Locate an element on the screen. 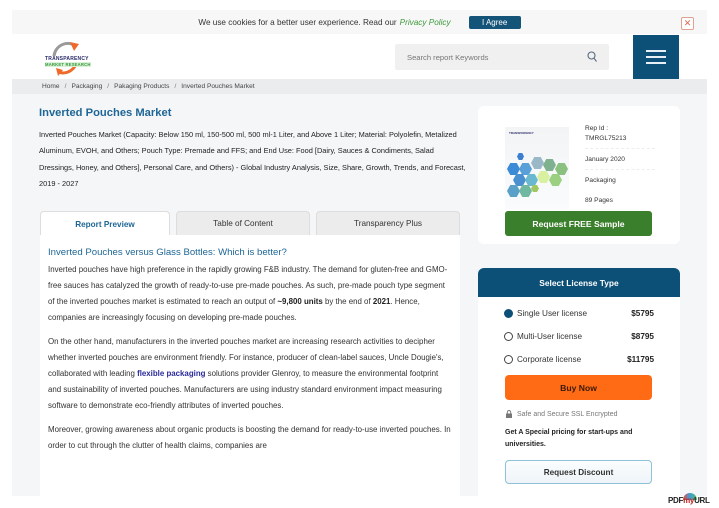 Image resolution: width=719 pixels, height=508 pixels. license-price: $11795 is located at coordinates (640, 359).